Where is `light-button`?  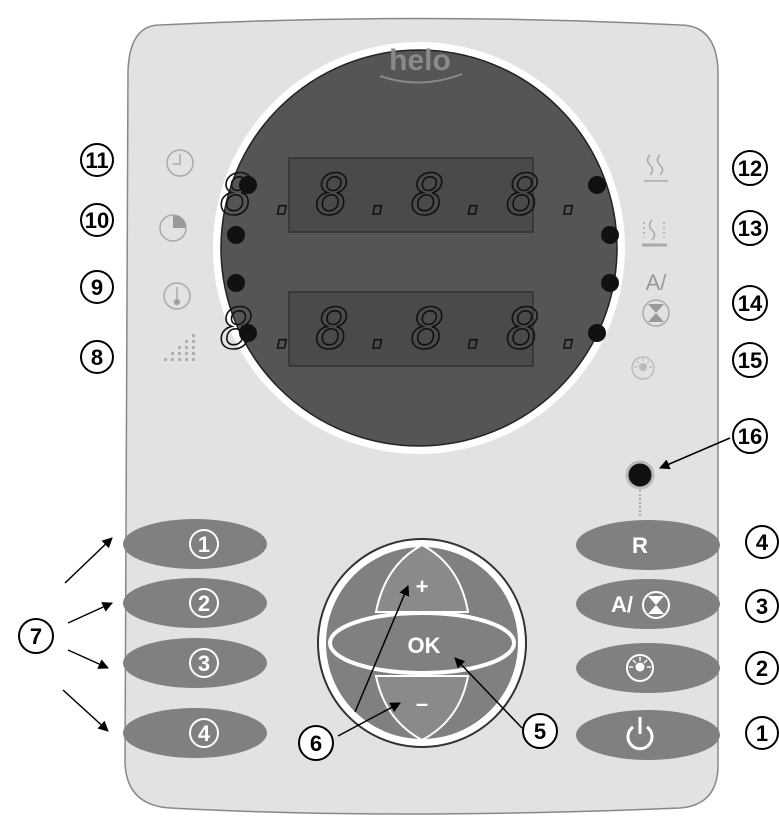
light-button is located at coordinates (648, 668).